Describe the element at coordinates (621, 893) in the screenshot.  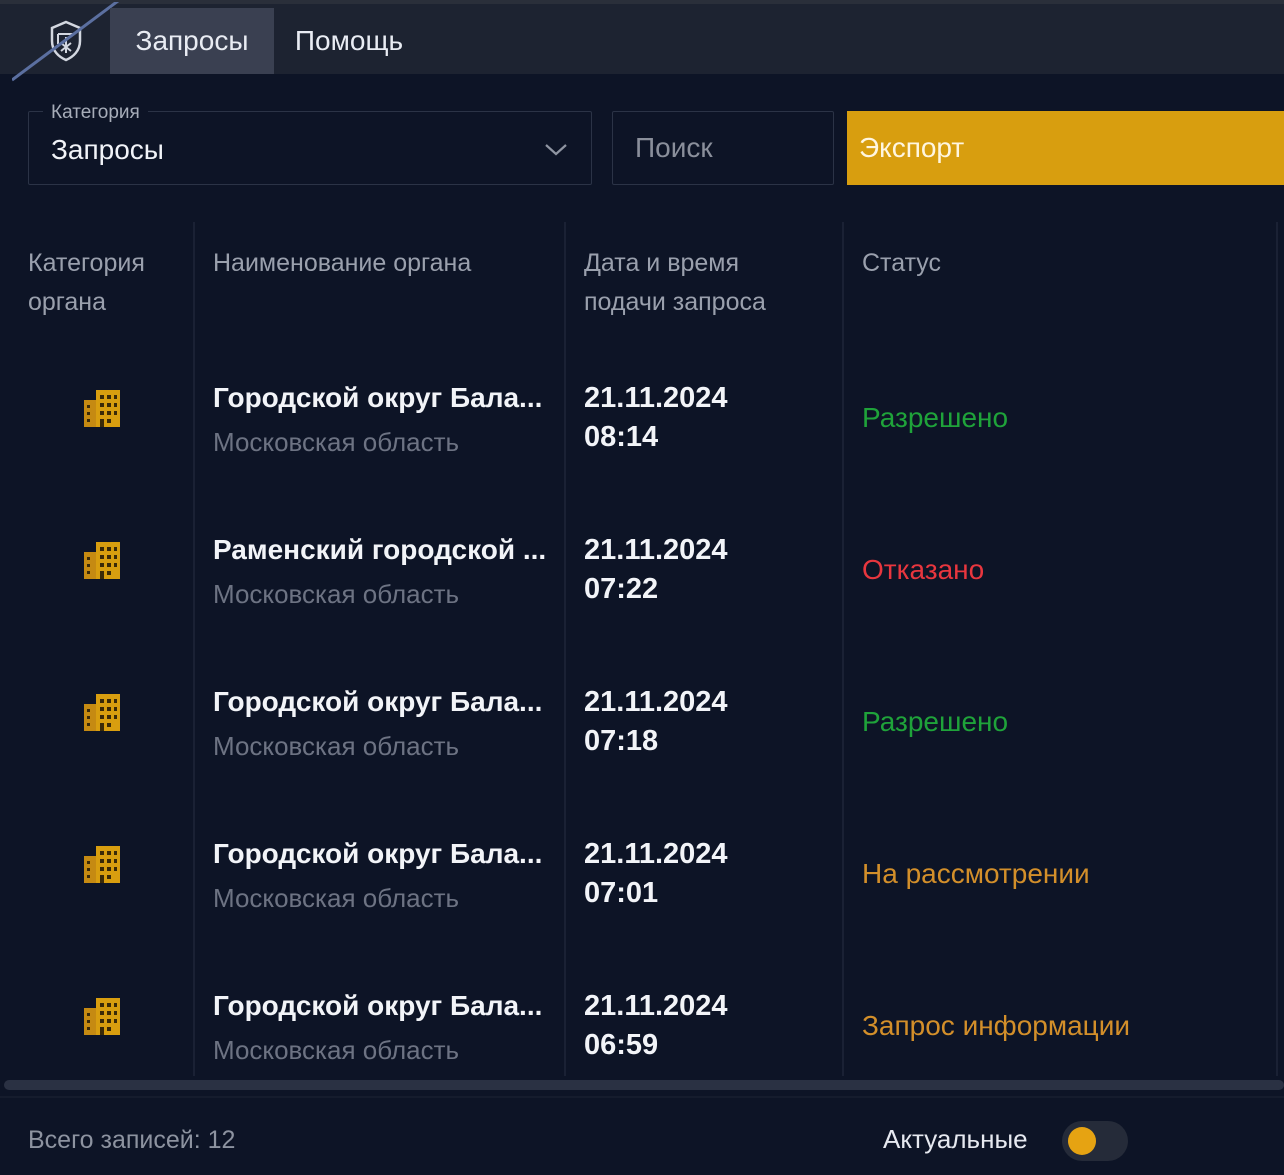
I see `request-time: 07:01` at that location.